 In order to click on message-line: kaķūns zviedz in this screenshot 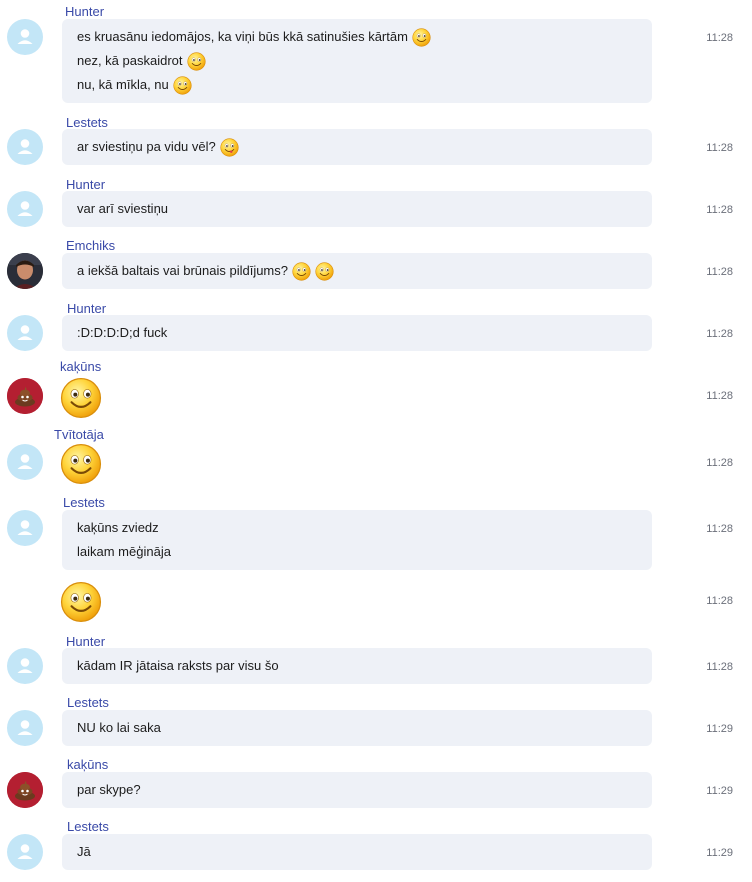, I will do `click(364, 528)`.